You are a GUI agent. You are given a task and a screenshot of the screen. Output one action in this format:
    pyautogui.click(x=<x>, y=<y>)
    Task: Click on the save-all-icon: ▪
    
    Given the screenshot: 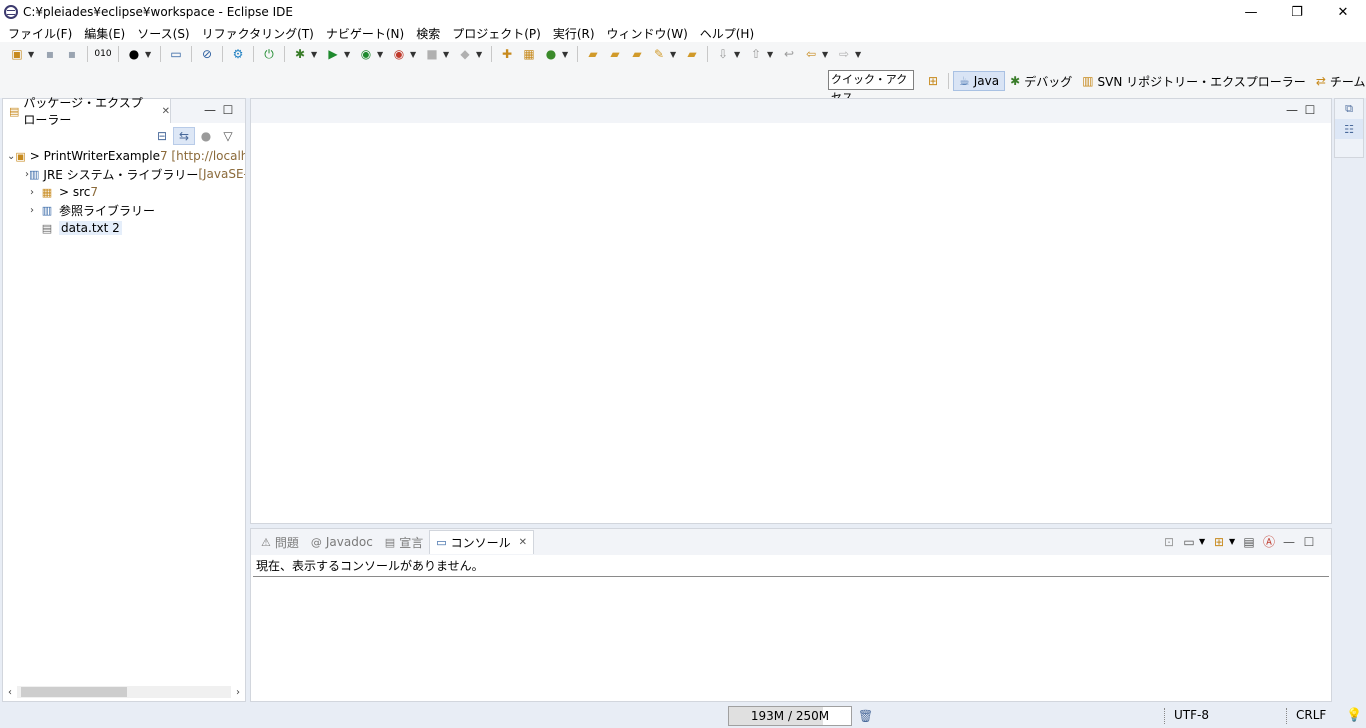 What is the action you would take?
    pyautogui.click(x=72, y=54)
    